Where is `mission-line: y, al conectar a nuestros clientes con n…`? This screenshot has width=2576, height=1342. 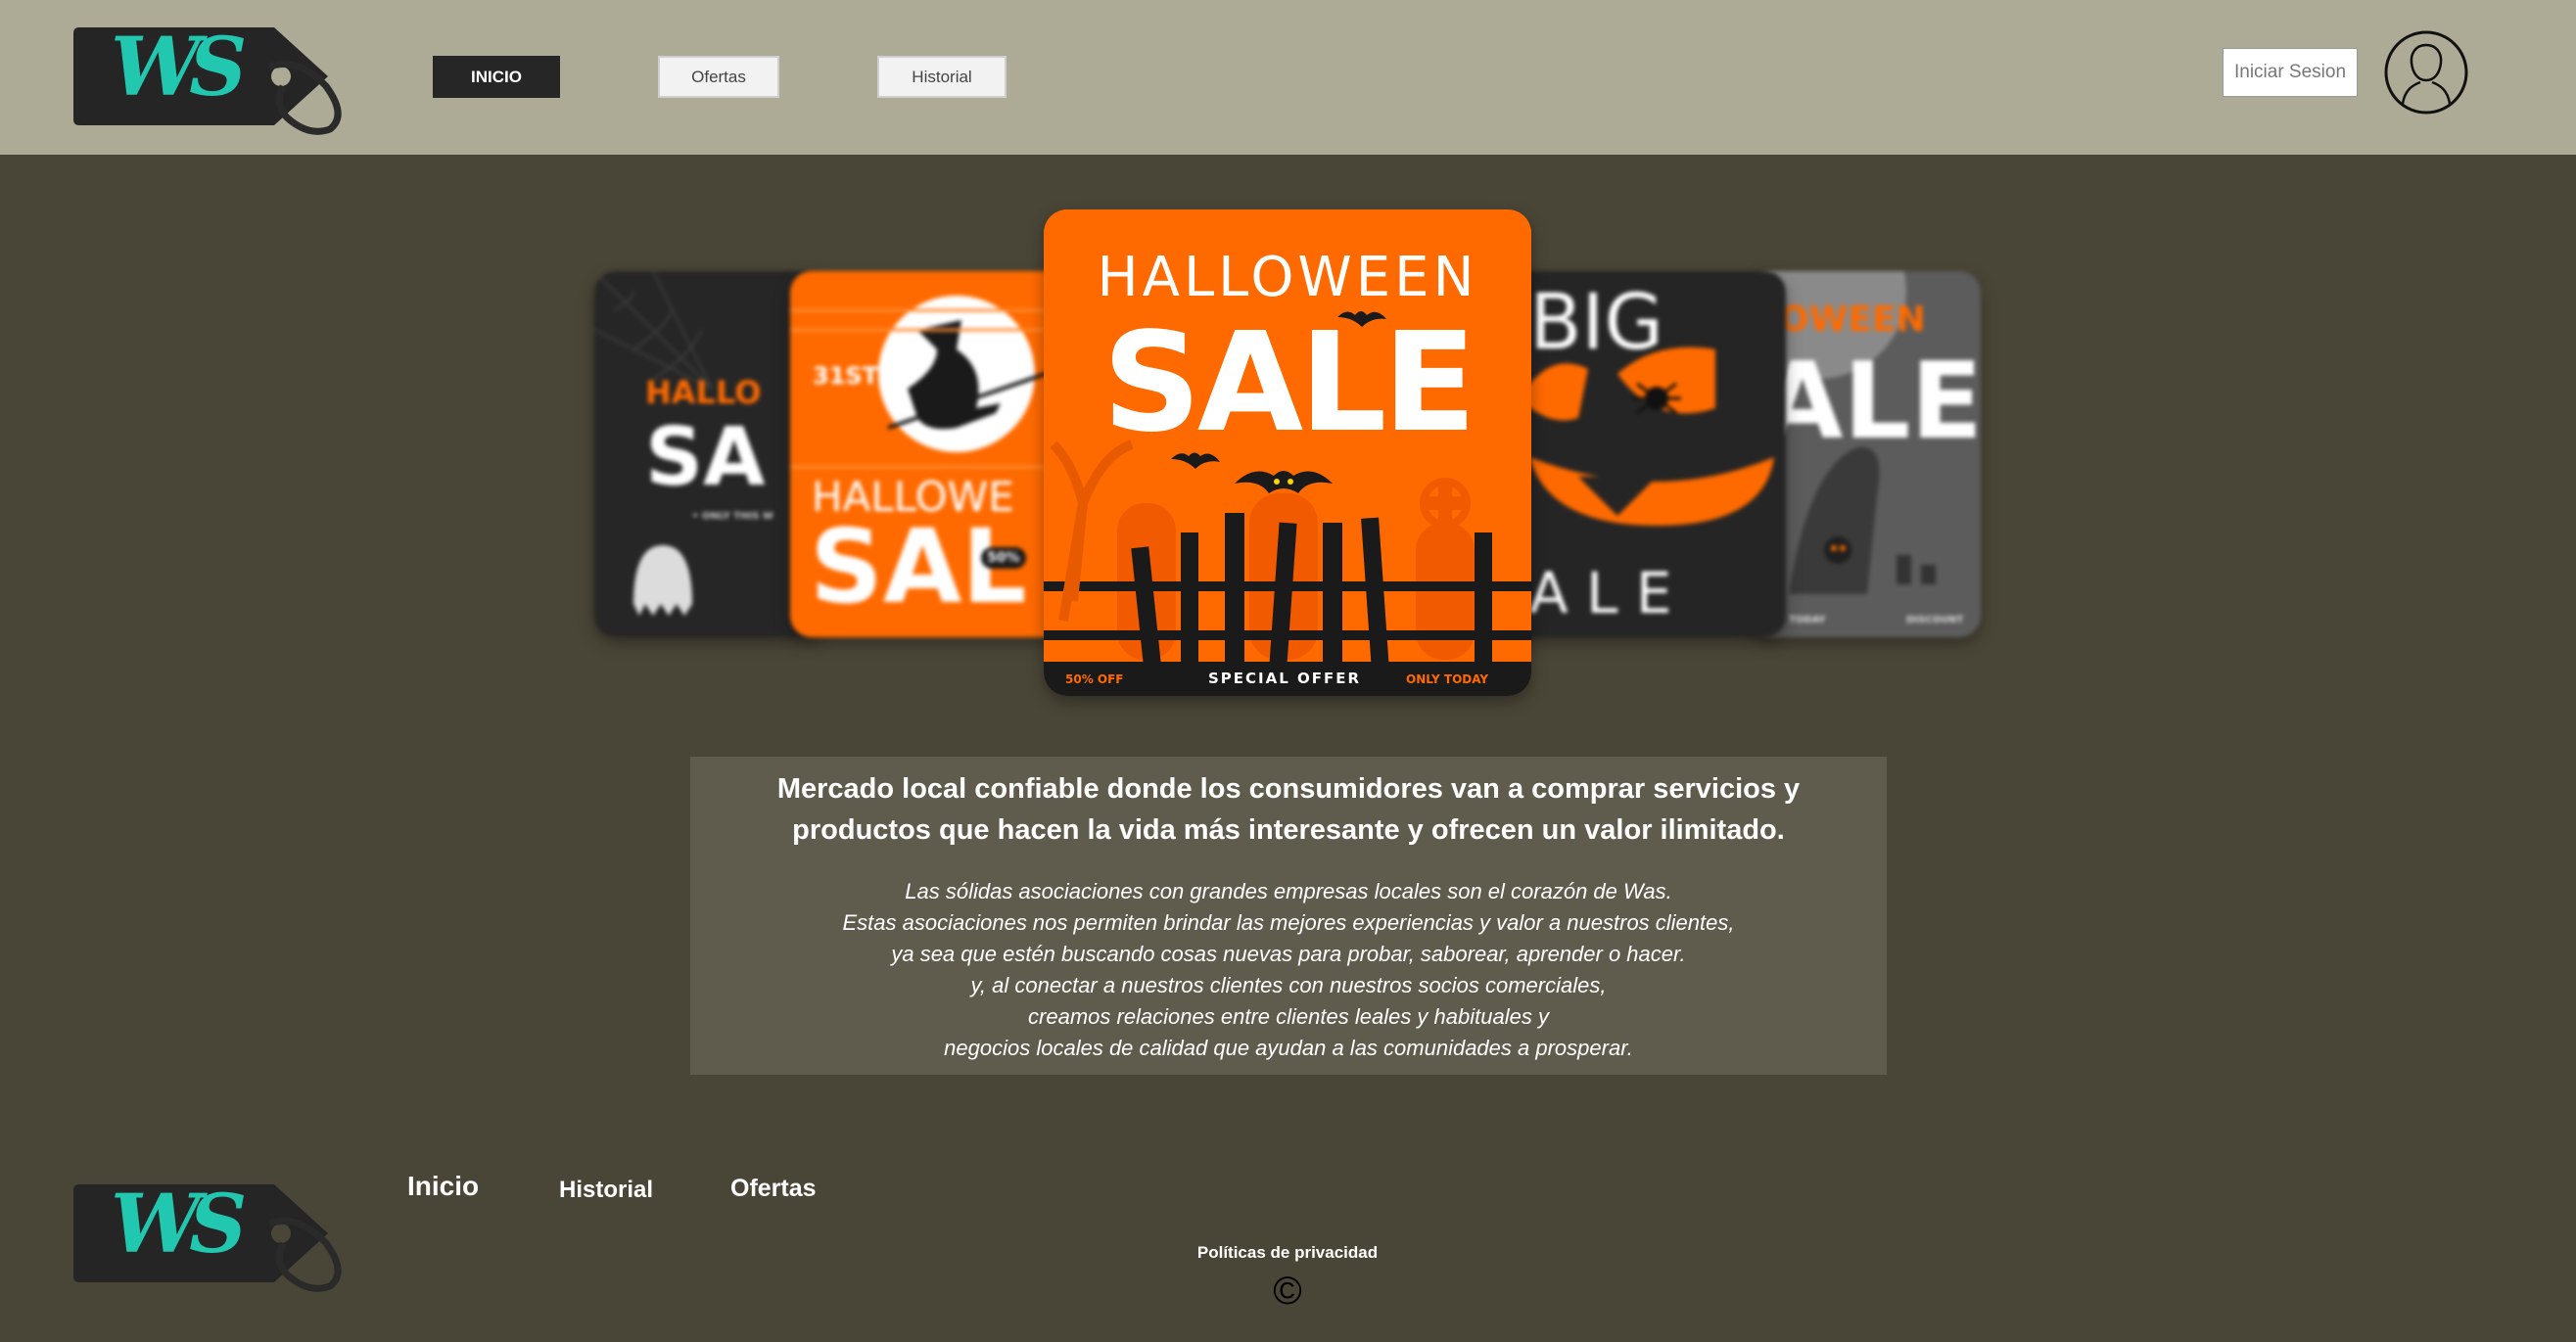 mission-line: y, al conectar a nuestros clientes con n… is located at coordinates (1288, 985).